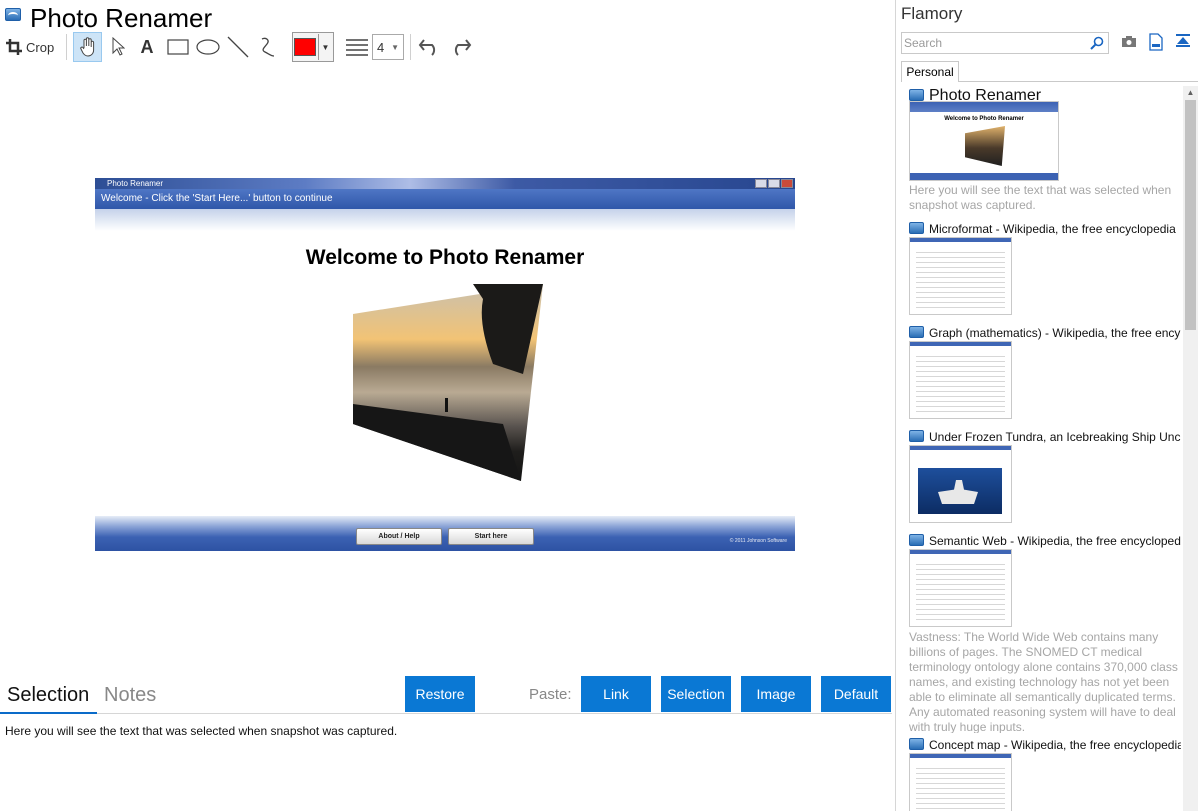 This screenshot has height=811, width=1198. Describe the element at coordinates (440, 694) in the screenshot. I see `restore-button: Restore` at that location.